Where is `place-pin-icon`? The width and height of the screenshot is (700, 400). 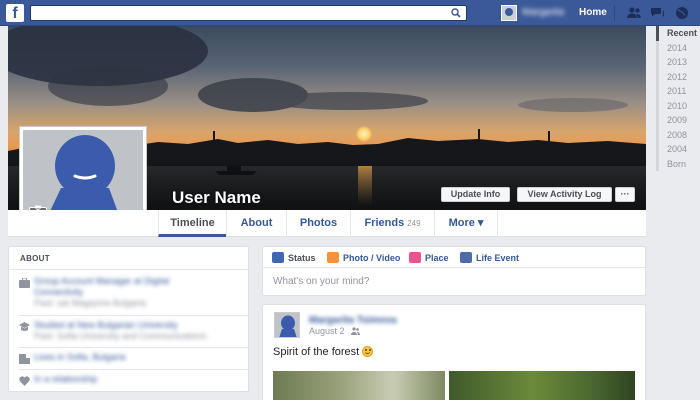
place-pin-icon is located at coordinates (415, 257).